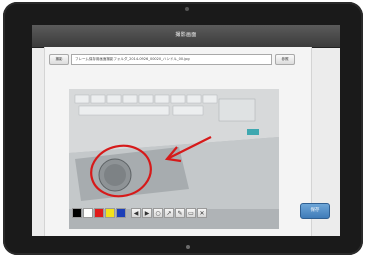 The image size is (368, 258). I want to click on undo-icon: ◀, so click(136, 213).